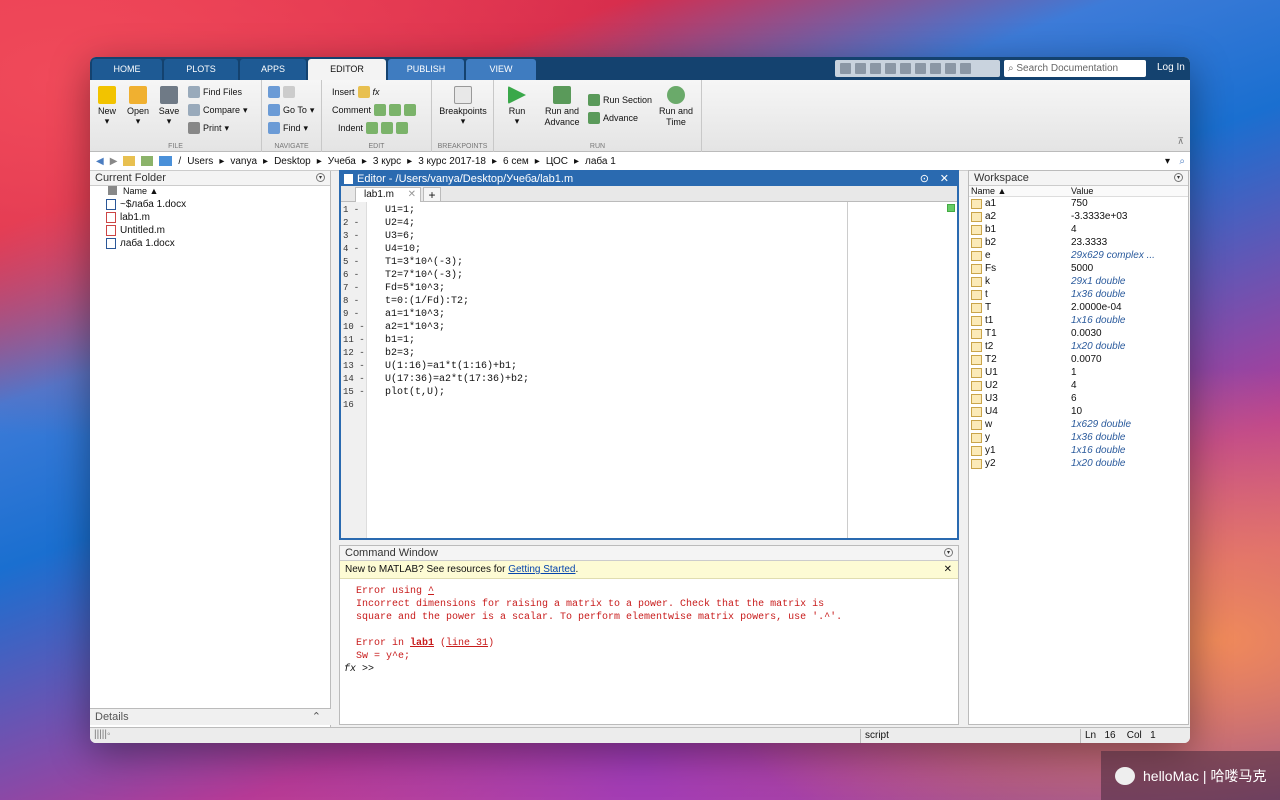 This screenshot has width=1280, height=800. What do you see at coordinates (138, 106) in the screenshot?
I see `open-button: Open ▾` at bounding box center [138, 106].